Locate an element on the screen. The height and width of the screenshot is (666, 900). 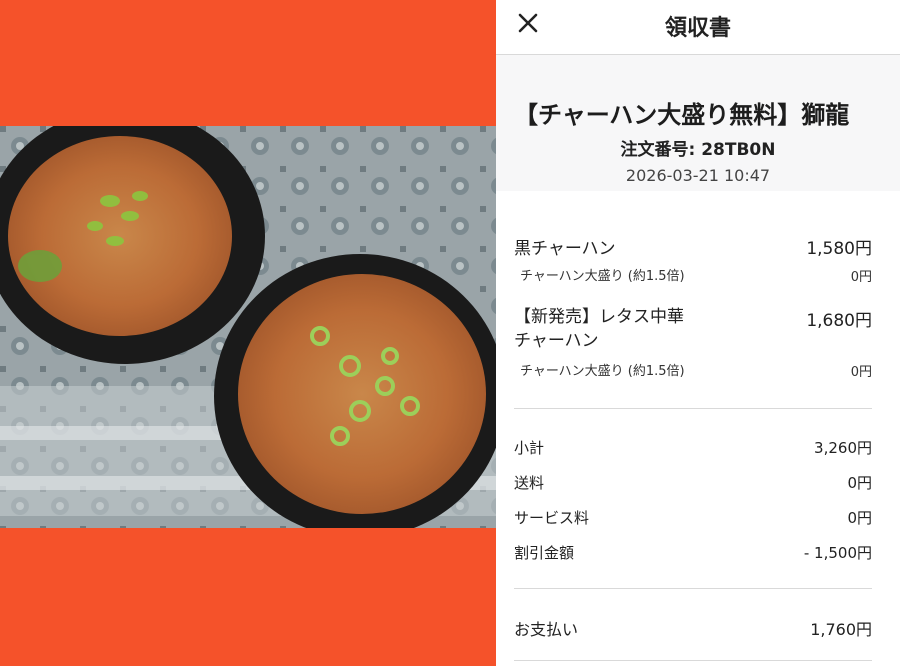
receipt-header: 領収書 is located at coordinates (698, 27).